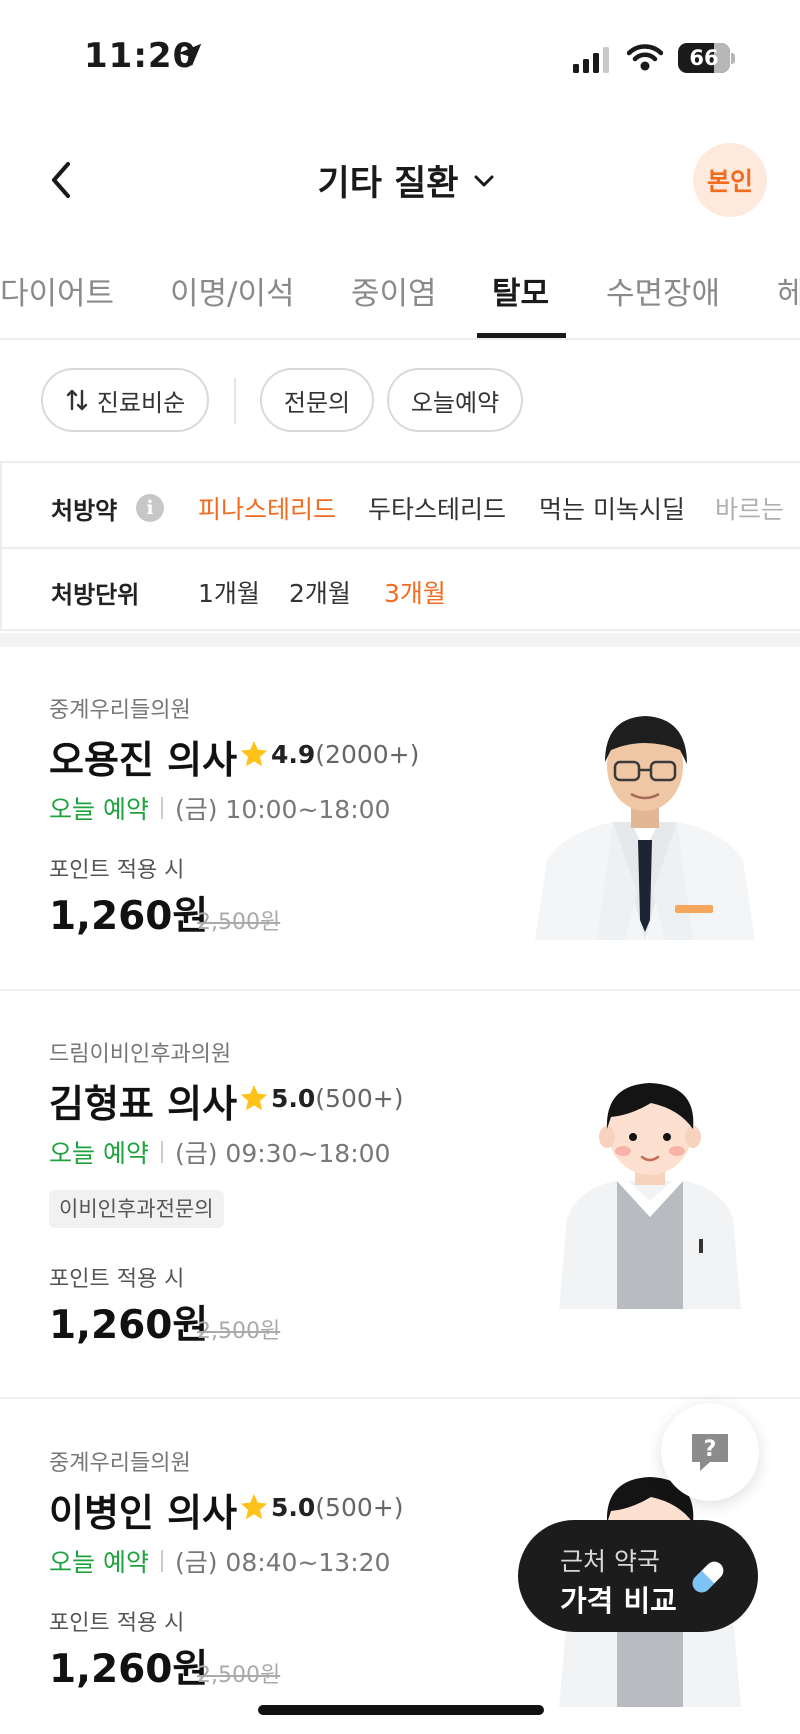  Describe the element at coordinates (84, 511) in the screenshot. I see `drug-label: 처방약` at that location.